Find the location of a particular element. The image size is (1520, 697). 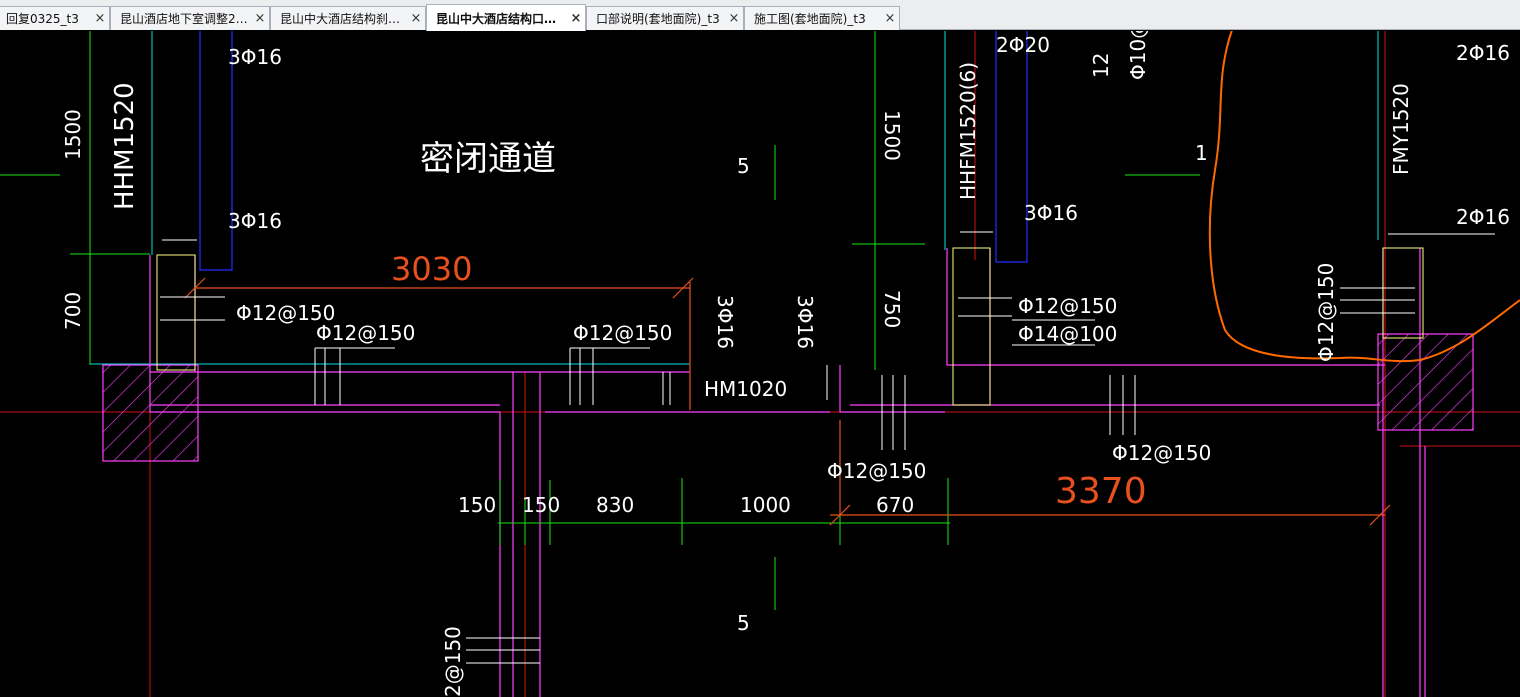

tab-hotel-structure-1: 昆山中大酒店结构刹… × is located at coordinates (348, 18).